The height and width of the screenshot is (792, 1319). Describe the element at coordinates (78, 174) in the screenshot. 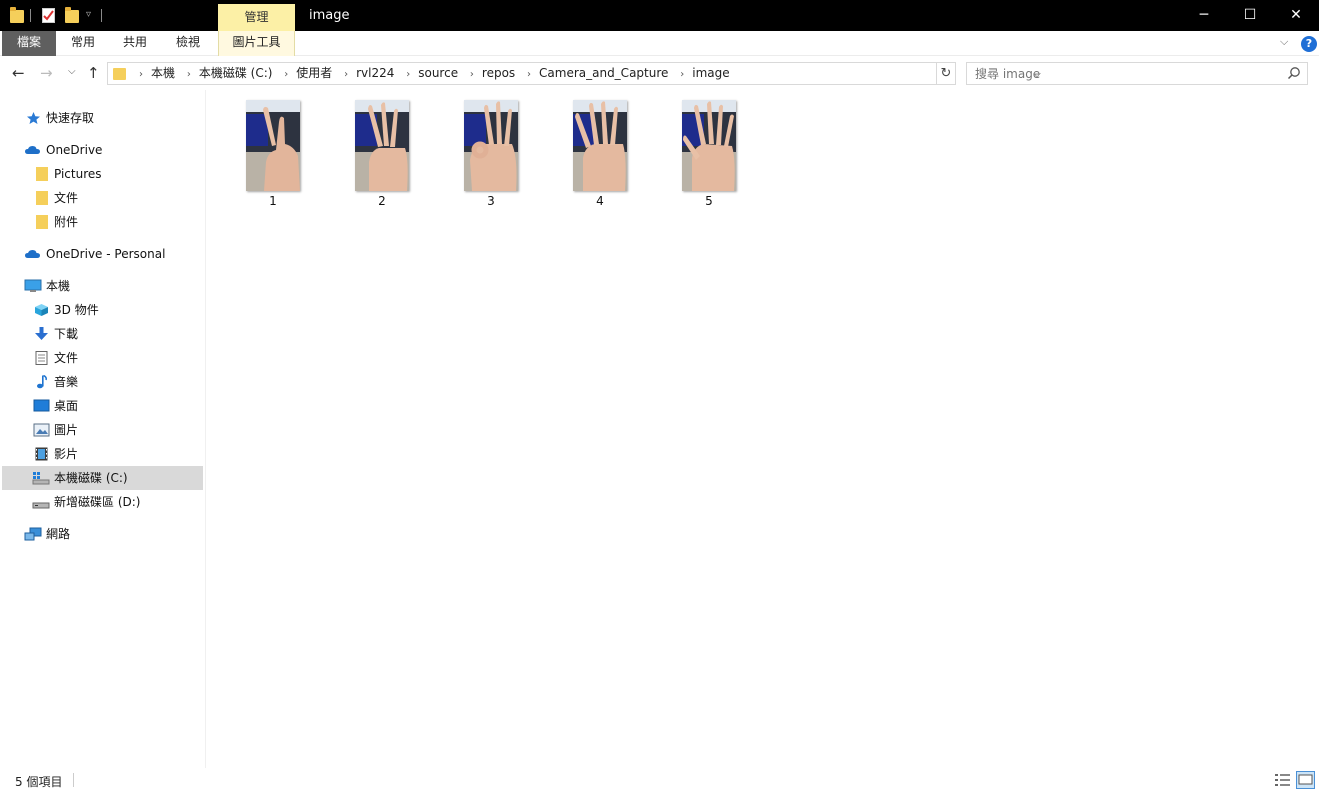

I see `nav-label: Pictures` at that location.